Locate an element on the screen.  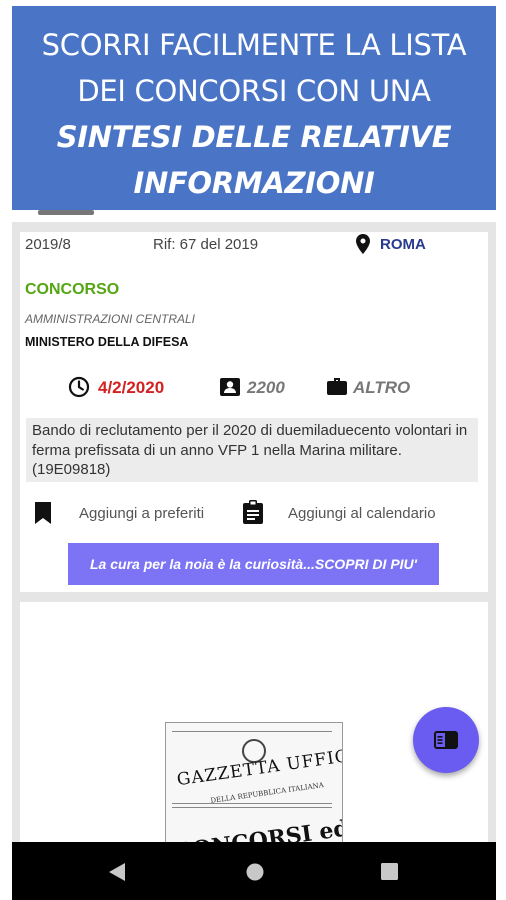
add-to-calendar-button: Aggiungi al calendario is located at coordinates (362, 513).